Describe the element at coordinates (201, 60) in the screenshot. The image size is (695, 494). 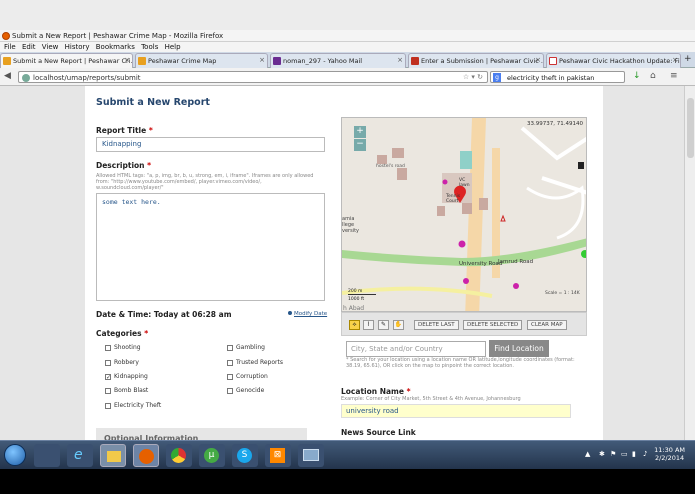
I see `tab-crime-map: Peshawar Crime Map ×` at that location.